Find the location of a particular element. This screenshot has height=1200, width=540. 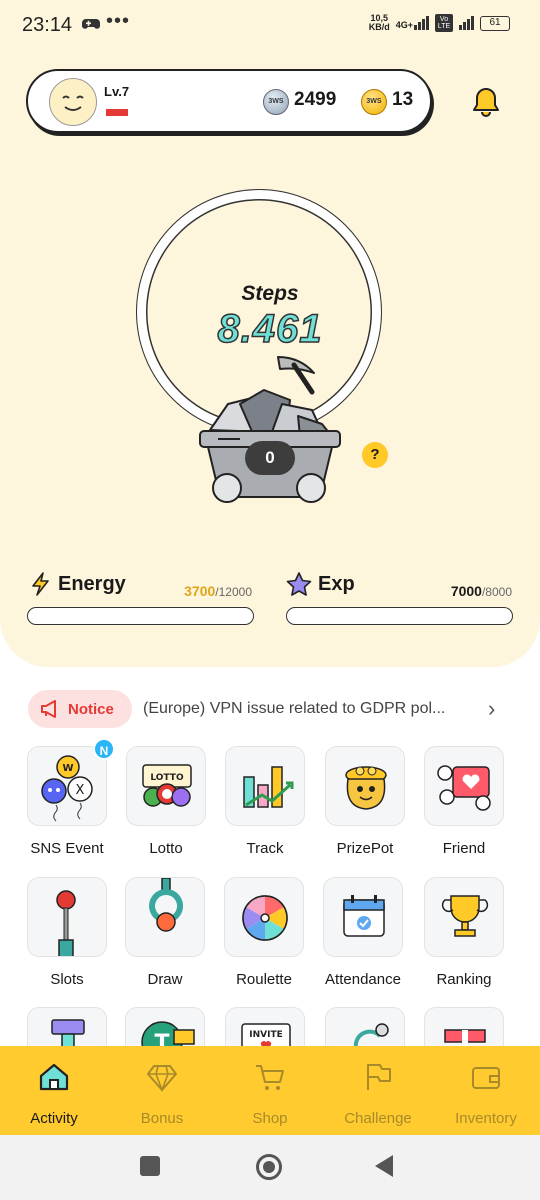

trophy-icon is located at coordinates (465, 916).